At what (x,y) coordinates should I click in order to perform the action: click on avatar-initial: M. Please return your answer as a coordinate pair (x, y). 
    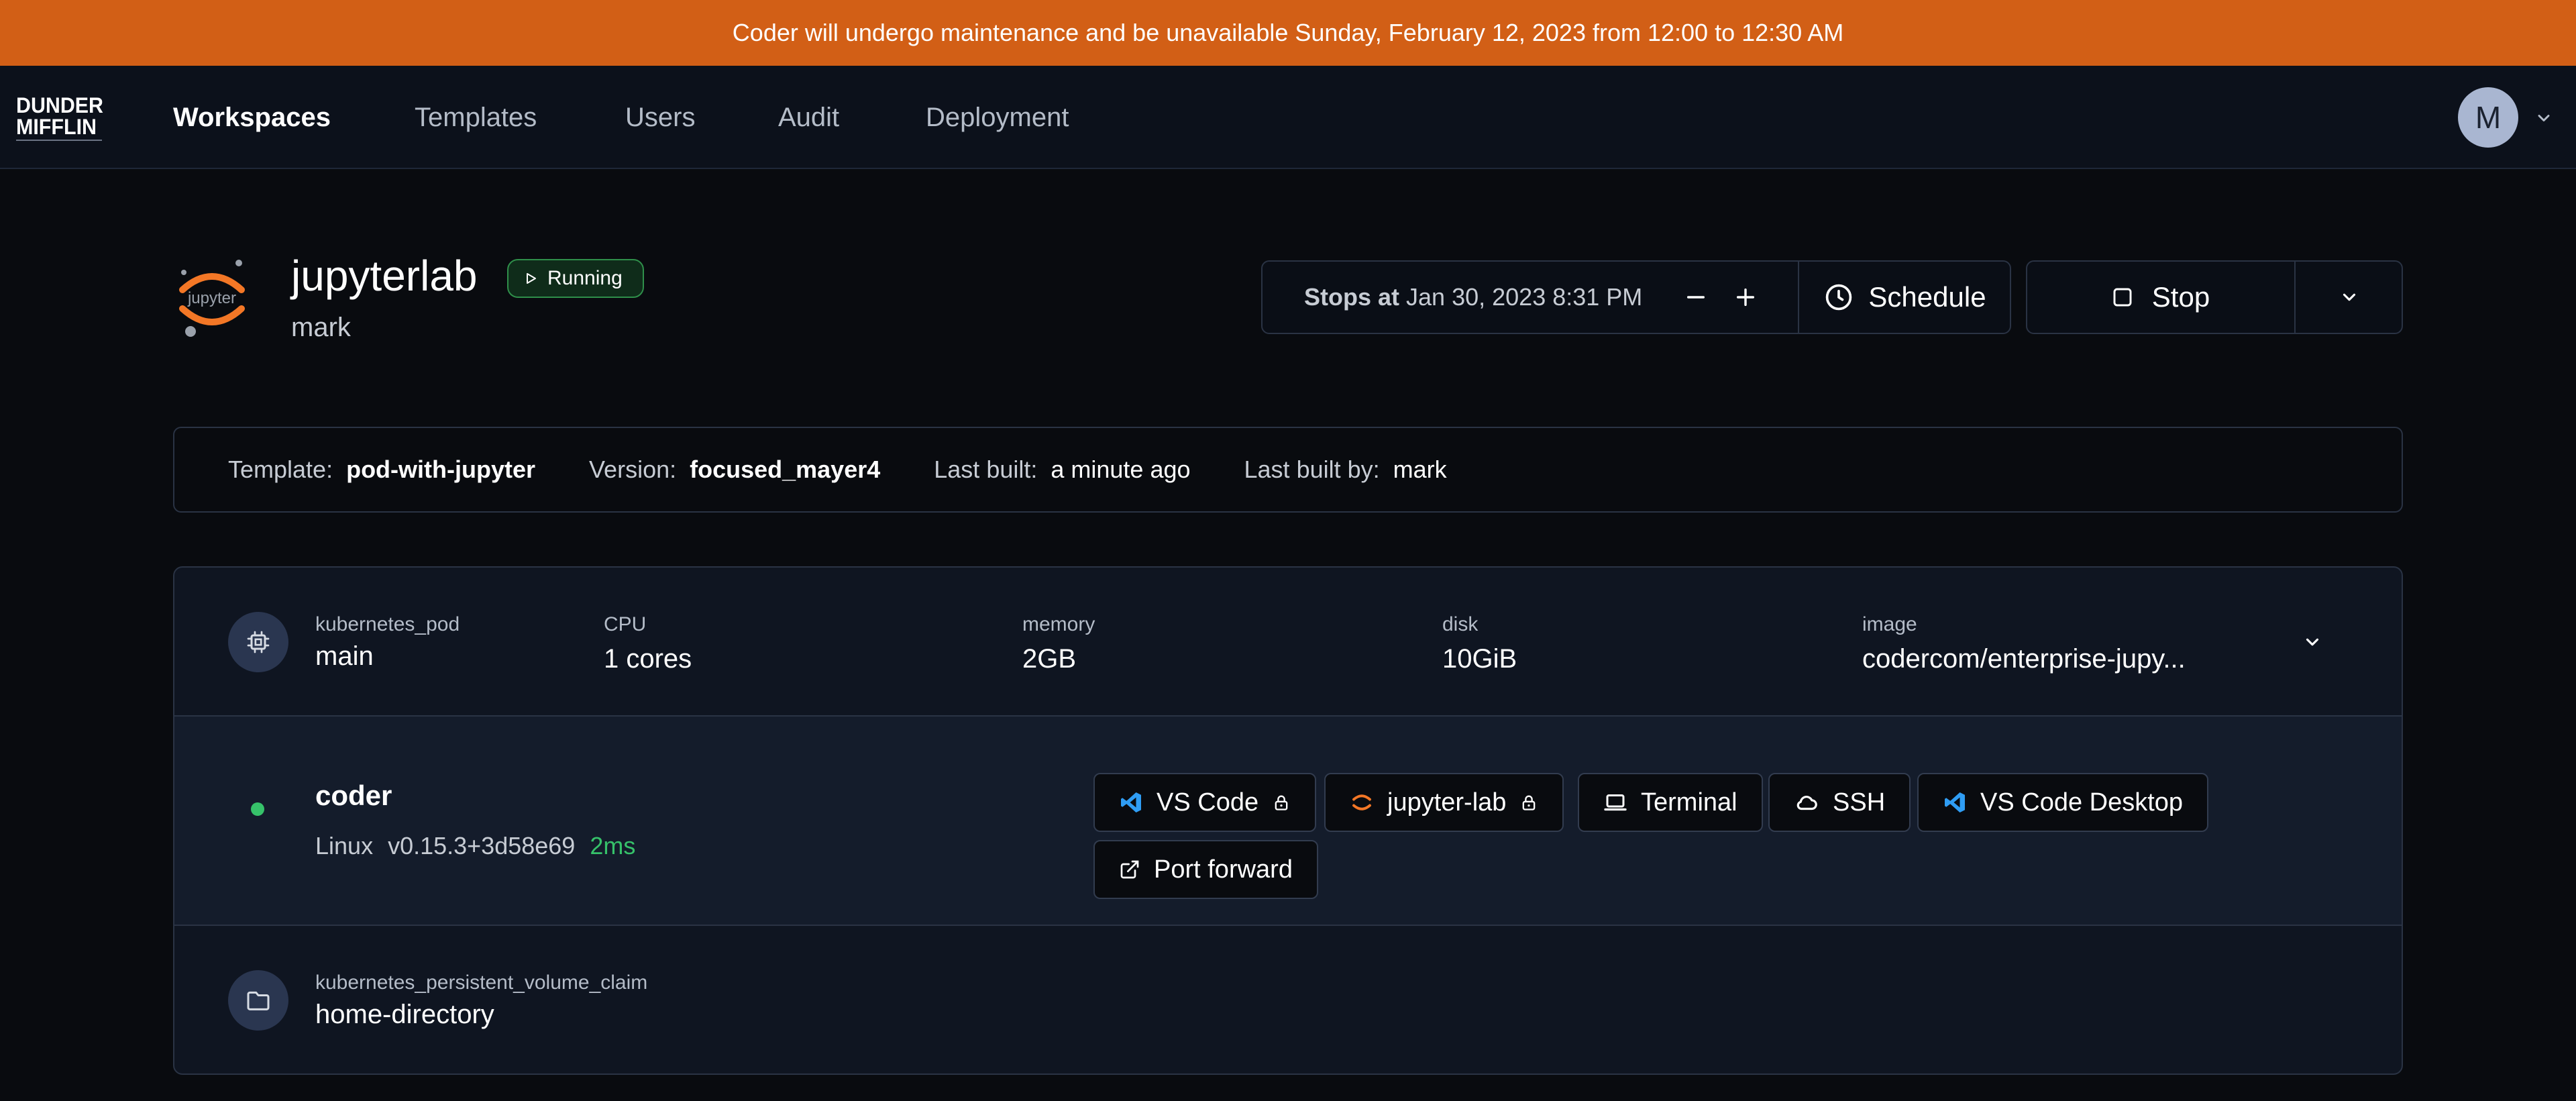
    Looking at the image, I should click on (2488, 117).